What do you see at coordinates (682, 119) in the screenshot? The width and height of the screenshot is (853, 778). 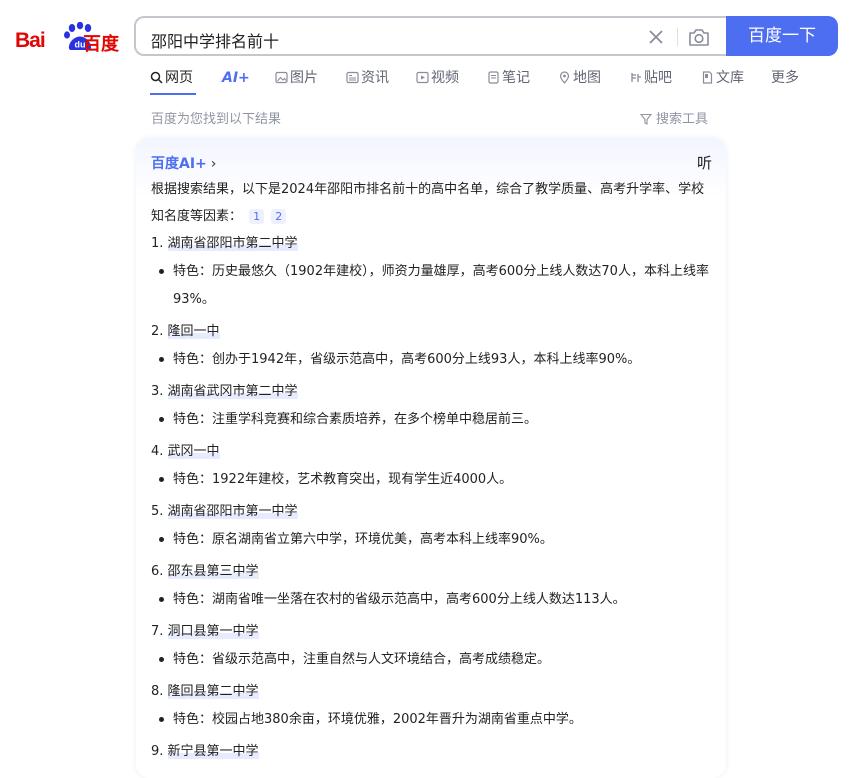 I see `search-tools-label: 搜索工具` at bounding box center [682, 119].